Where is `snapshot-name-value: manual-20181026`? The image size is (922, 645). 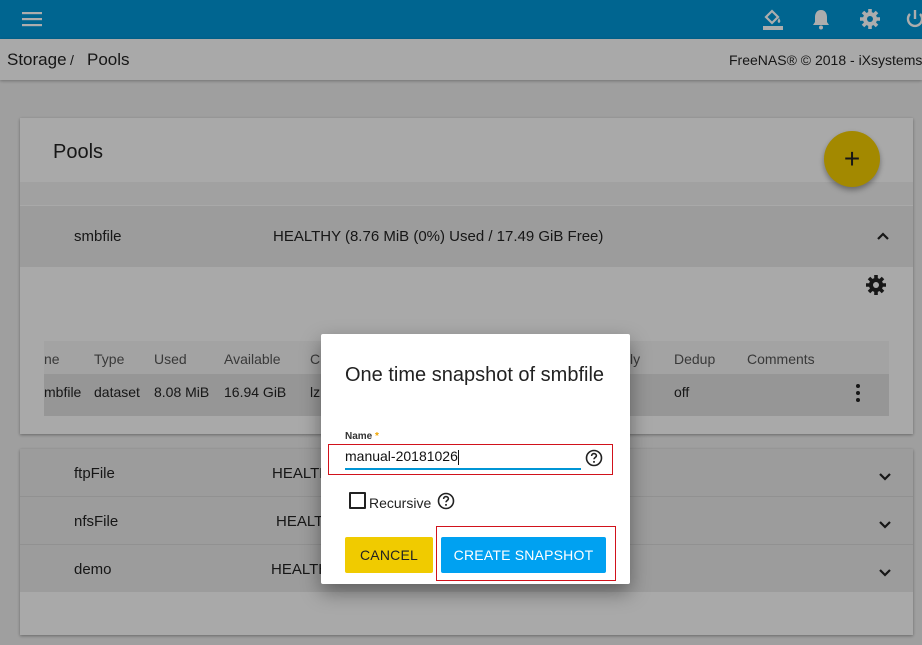
snapshot-name-value: manual-20181026 is located at coordinates (401, 456).